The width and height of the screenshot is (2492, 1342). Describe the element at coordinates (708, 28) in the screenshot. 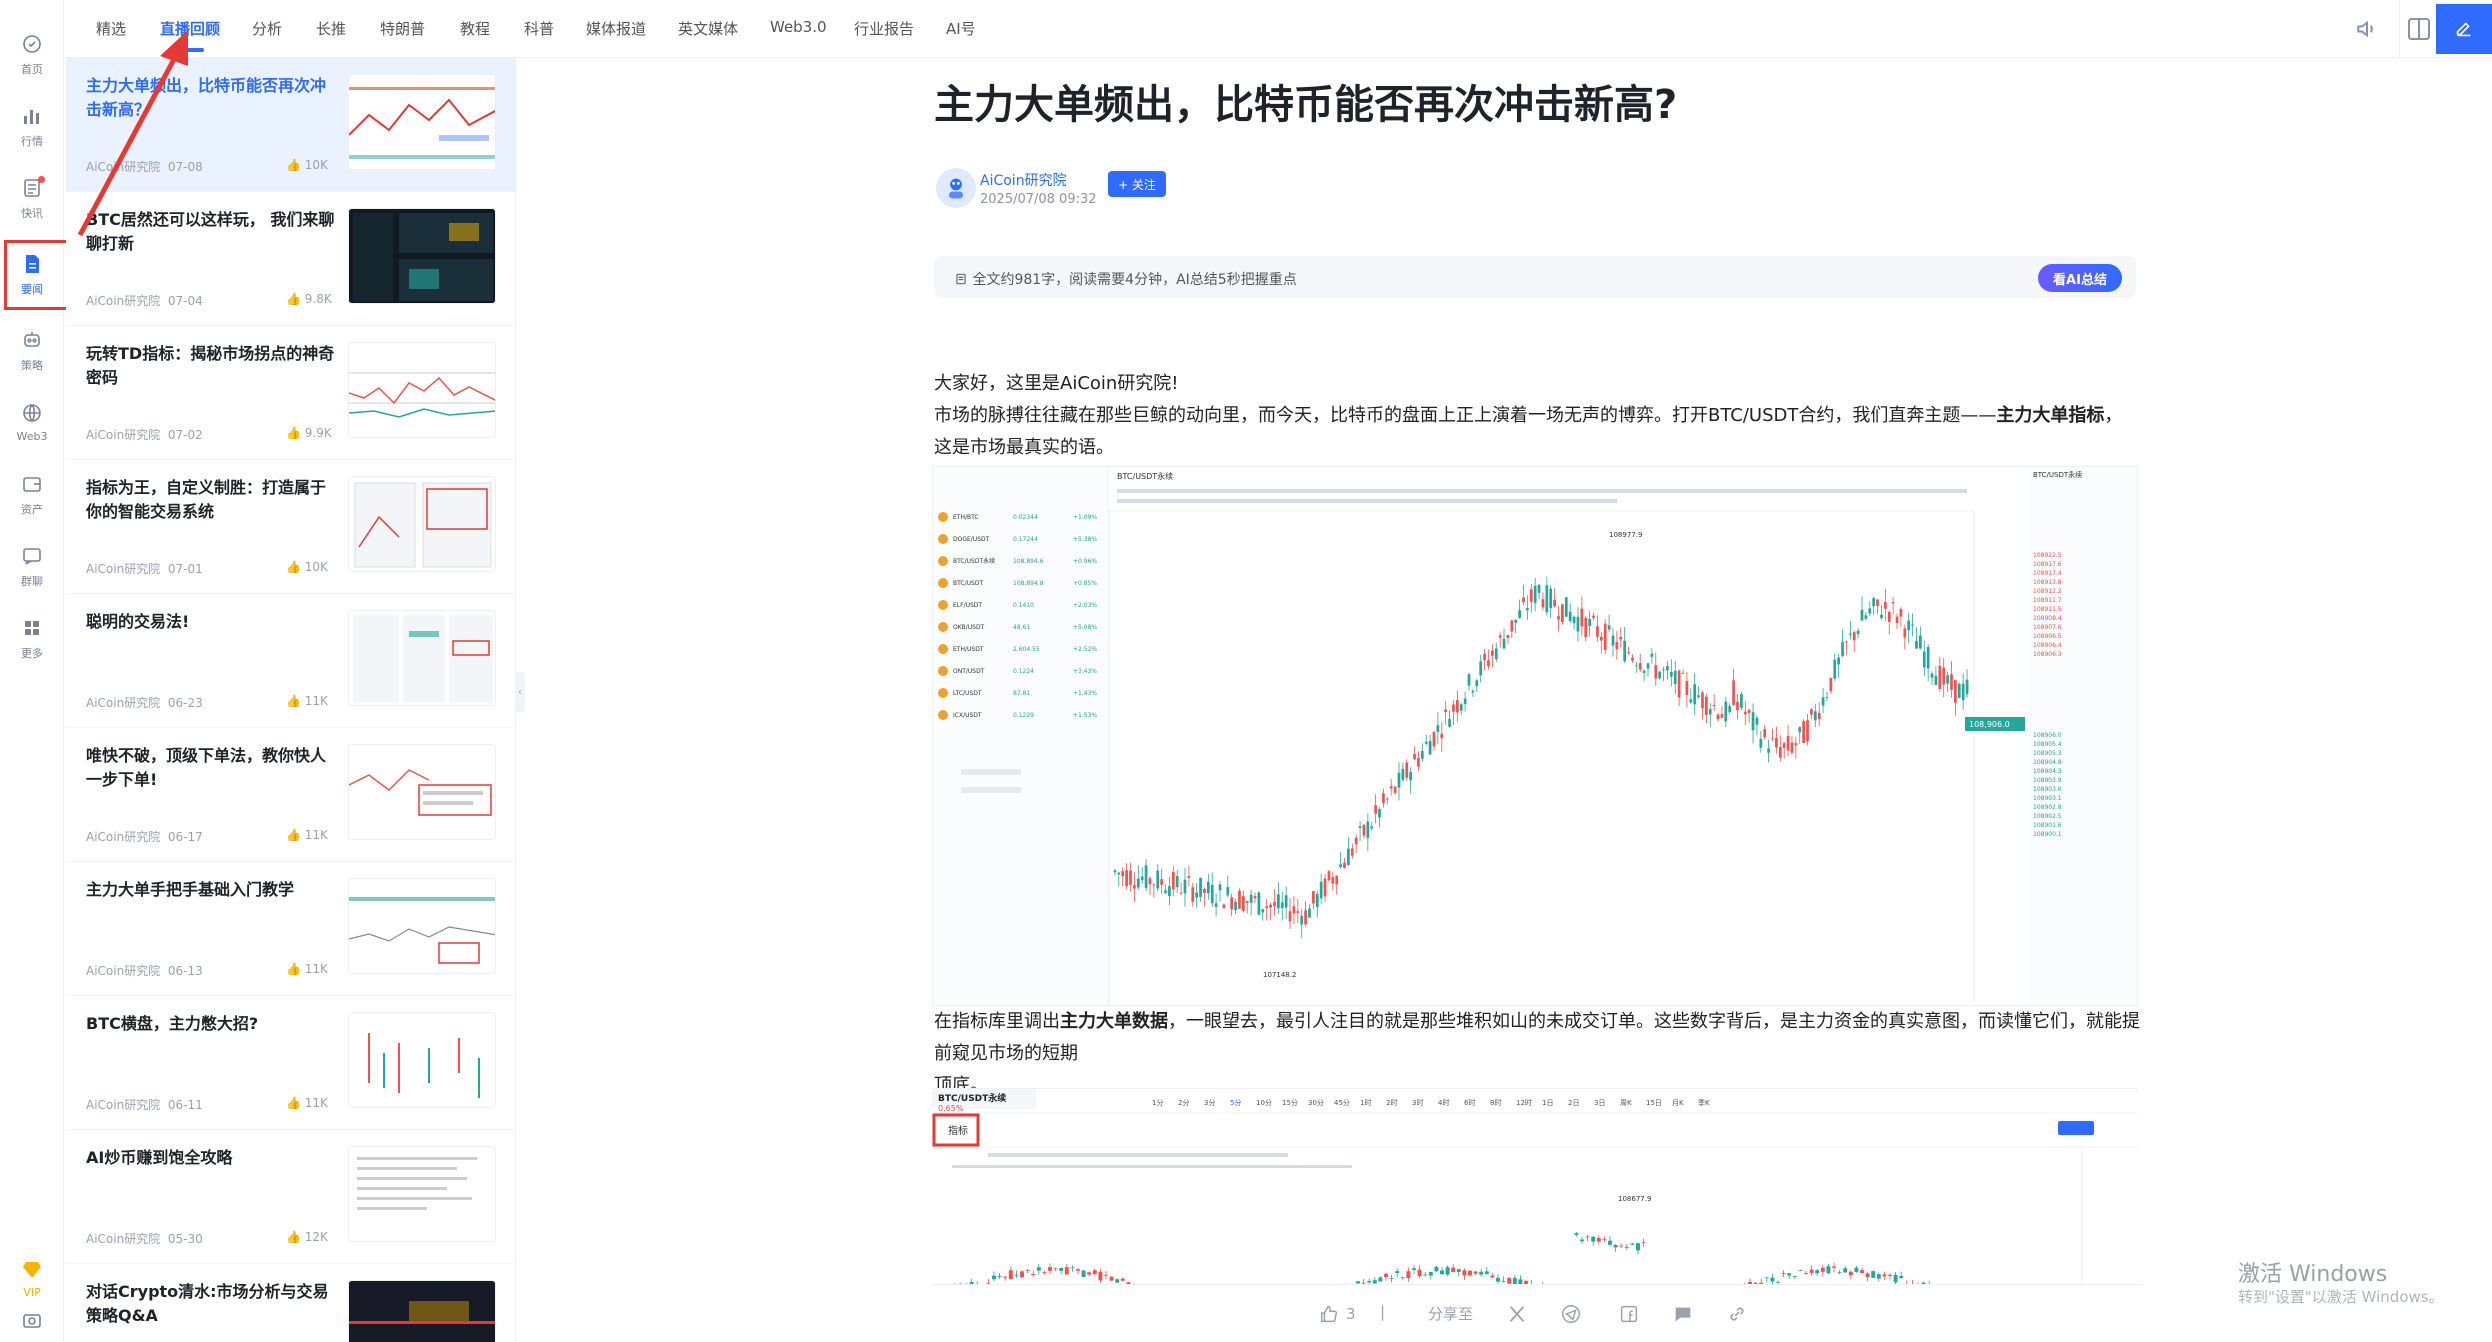

I see `tab-english-media: 英文媒体` at that location.